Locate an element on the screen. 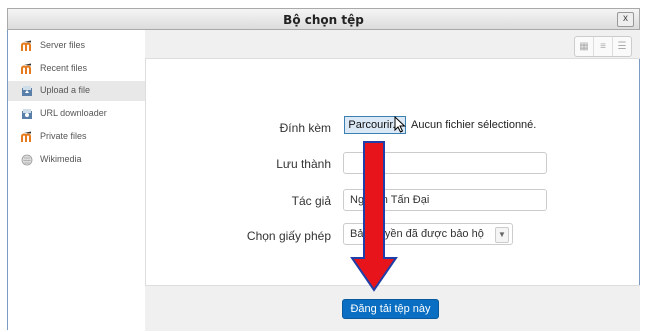 Image resolution: width=649 pixels, height=332 pixels. no-file-status: Aucun fichier sélectionné. is located at coordinates (474, 125).